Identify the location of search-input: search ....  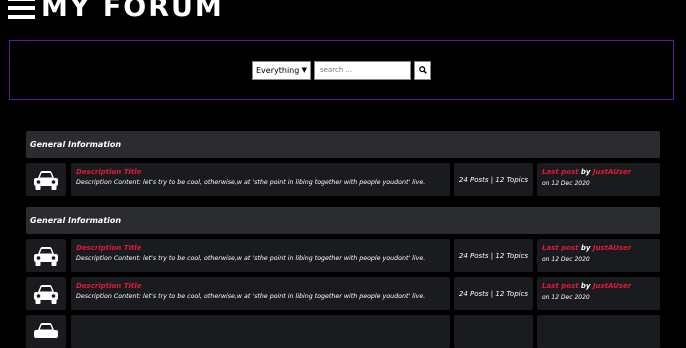
(362, 70).